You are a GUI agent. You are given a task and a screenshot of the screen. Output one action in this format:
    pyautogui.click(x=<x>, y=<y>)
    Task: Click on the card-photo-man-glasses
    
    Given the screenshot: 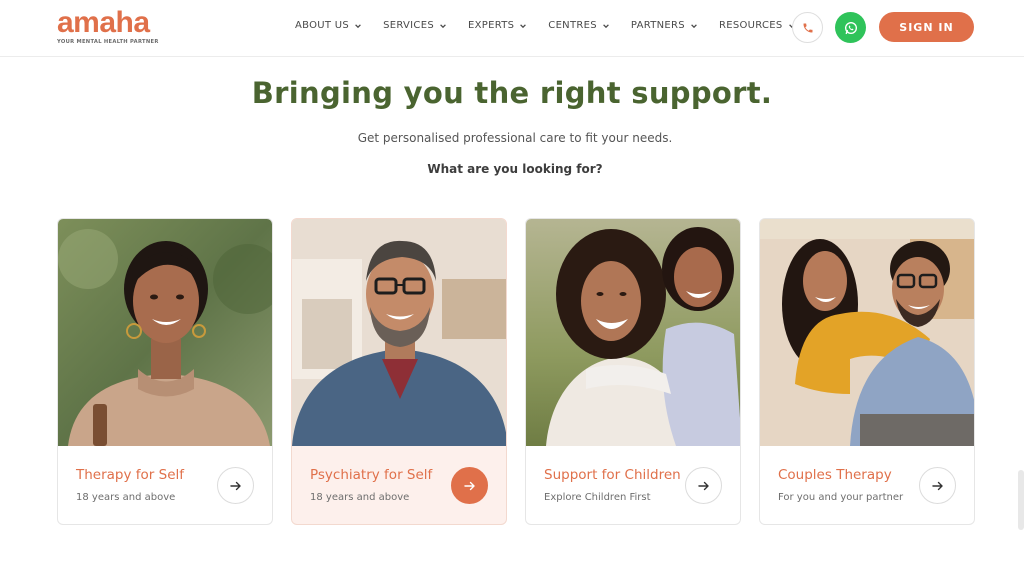 What is the action you would take?
    pyautogui.click(x=399, y=332)
    